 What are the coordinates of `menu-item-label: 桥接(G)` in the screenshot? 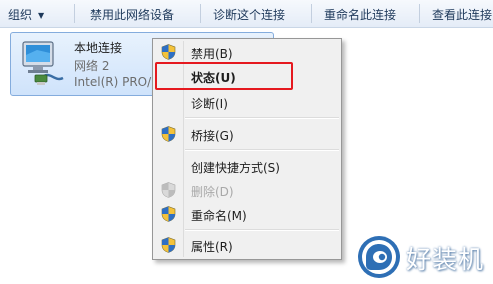 It's located at (212, 136).